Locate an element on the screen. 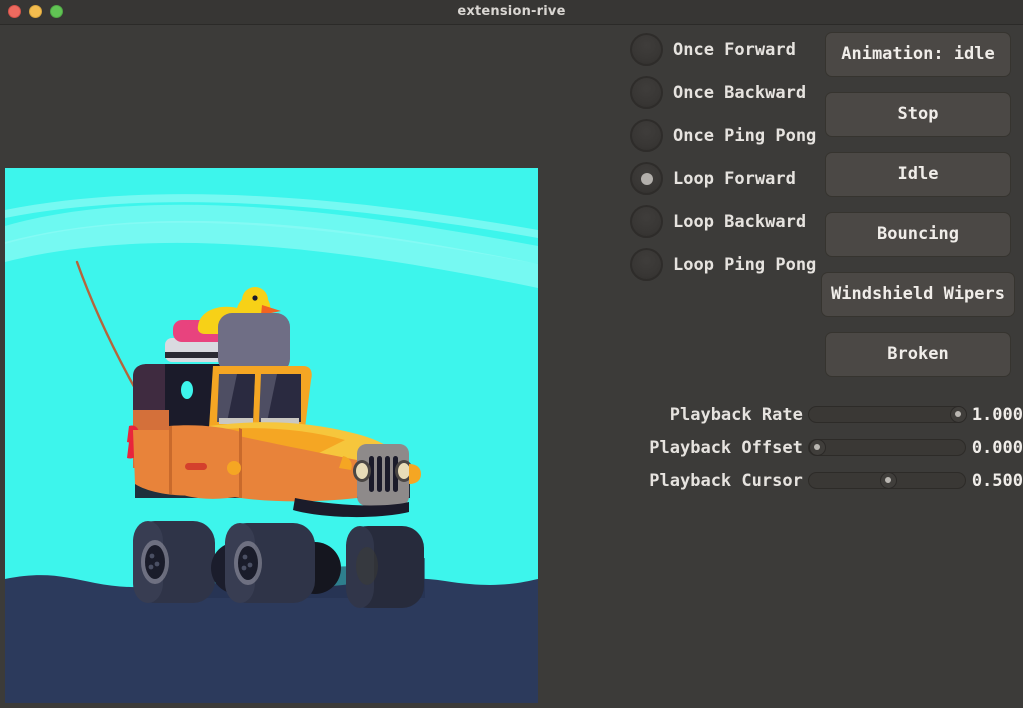  radio-option-once-backward: Once Backward is located at coordinates (725, 92).